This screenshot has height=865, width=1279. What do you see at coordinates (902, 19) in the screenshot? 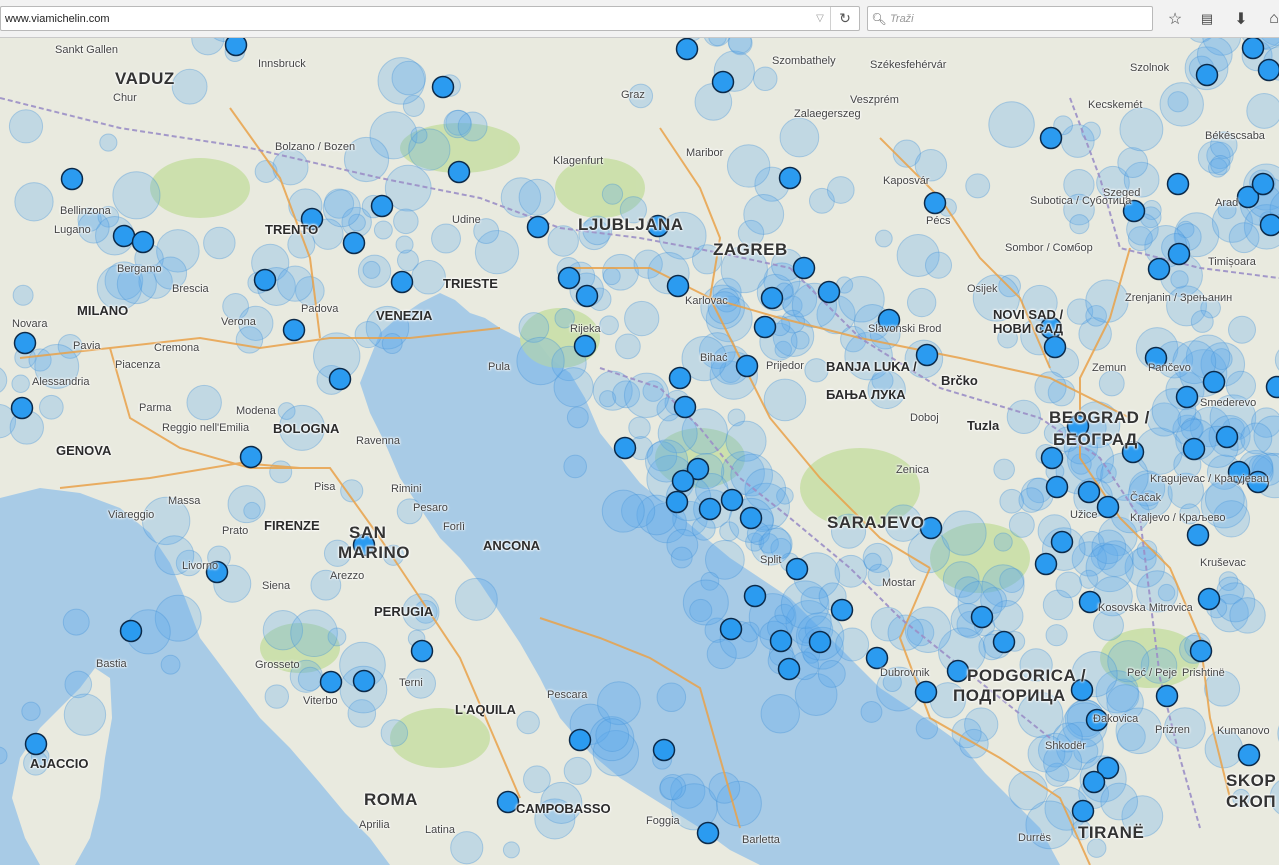
I see `search-placeholder: Traži` at bounding box center [902, 19].